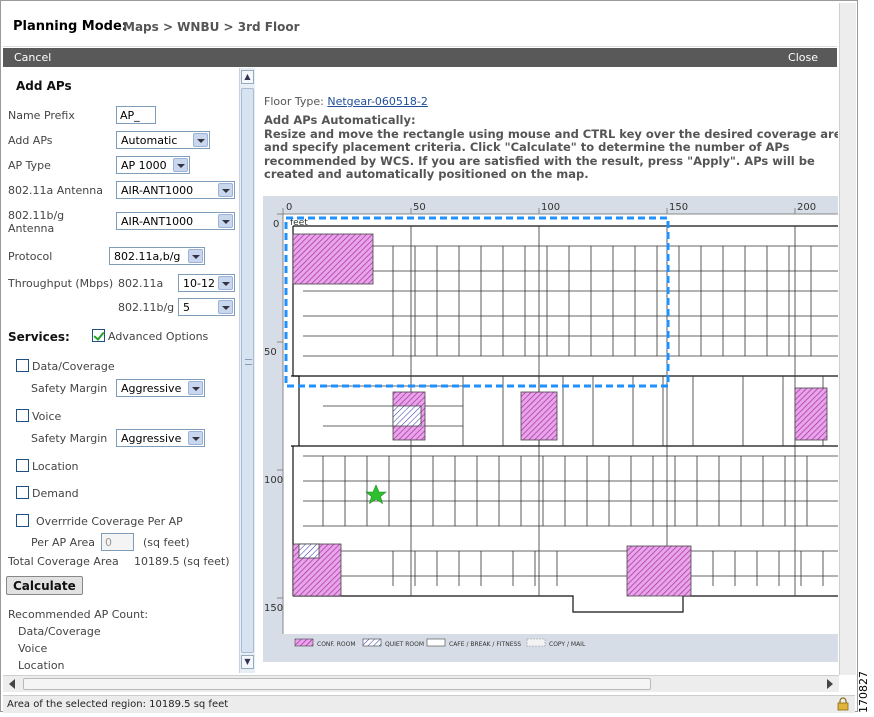 This screenshot has height=717, width=874. What do you see at coordinates (206, 307) in the screenshot?
I see `throughput-bg-select: 5` at bounding box center [206, 307].